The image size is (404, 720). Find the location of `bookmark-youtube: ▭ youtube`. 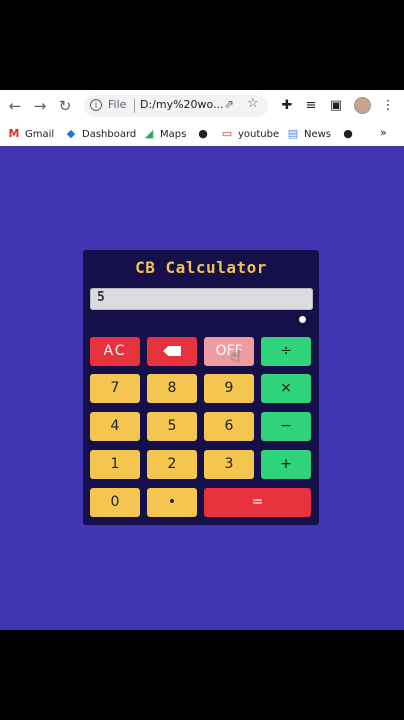

bookmark-youtube: ▭ youtube is located at coordinates (250, 134).